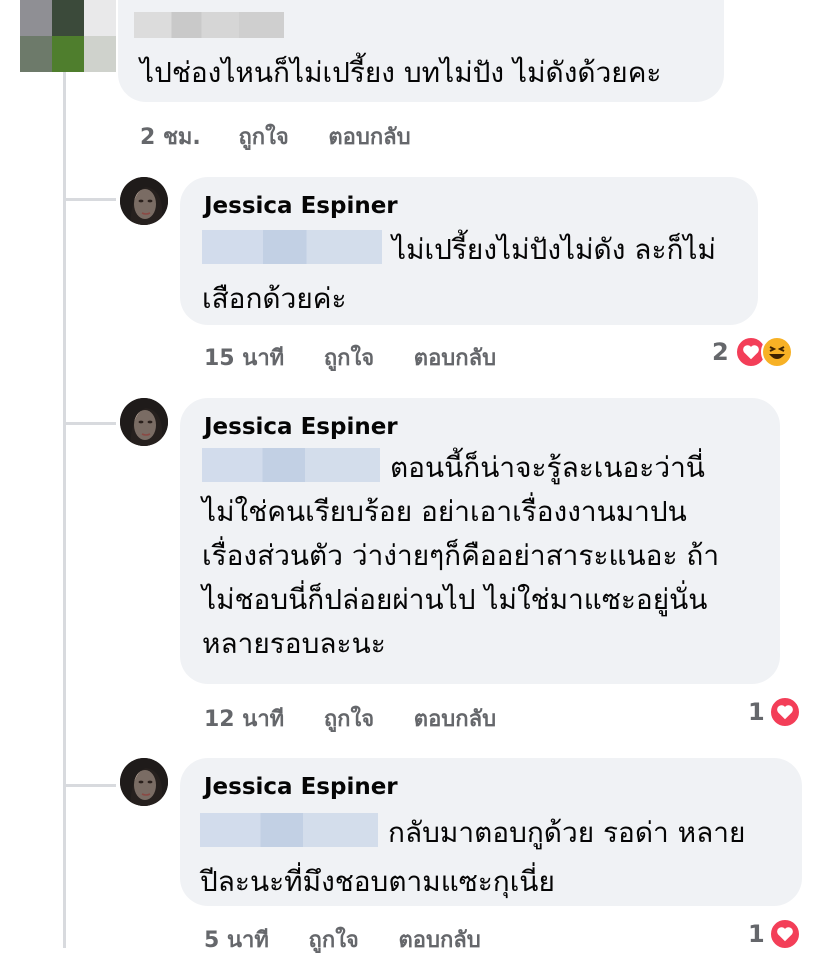  Describe the element at coordinates (170, 136) in the screenshot. I see `comment-time: 2 ชม.` at that location.